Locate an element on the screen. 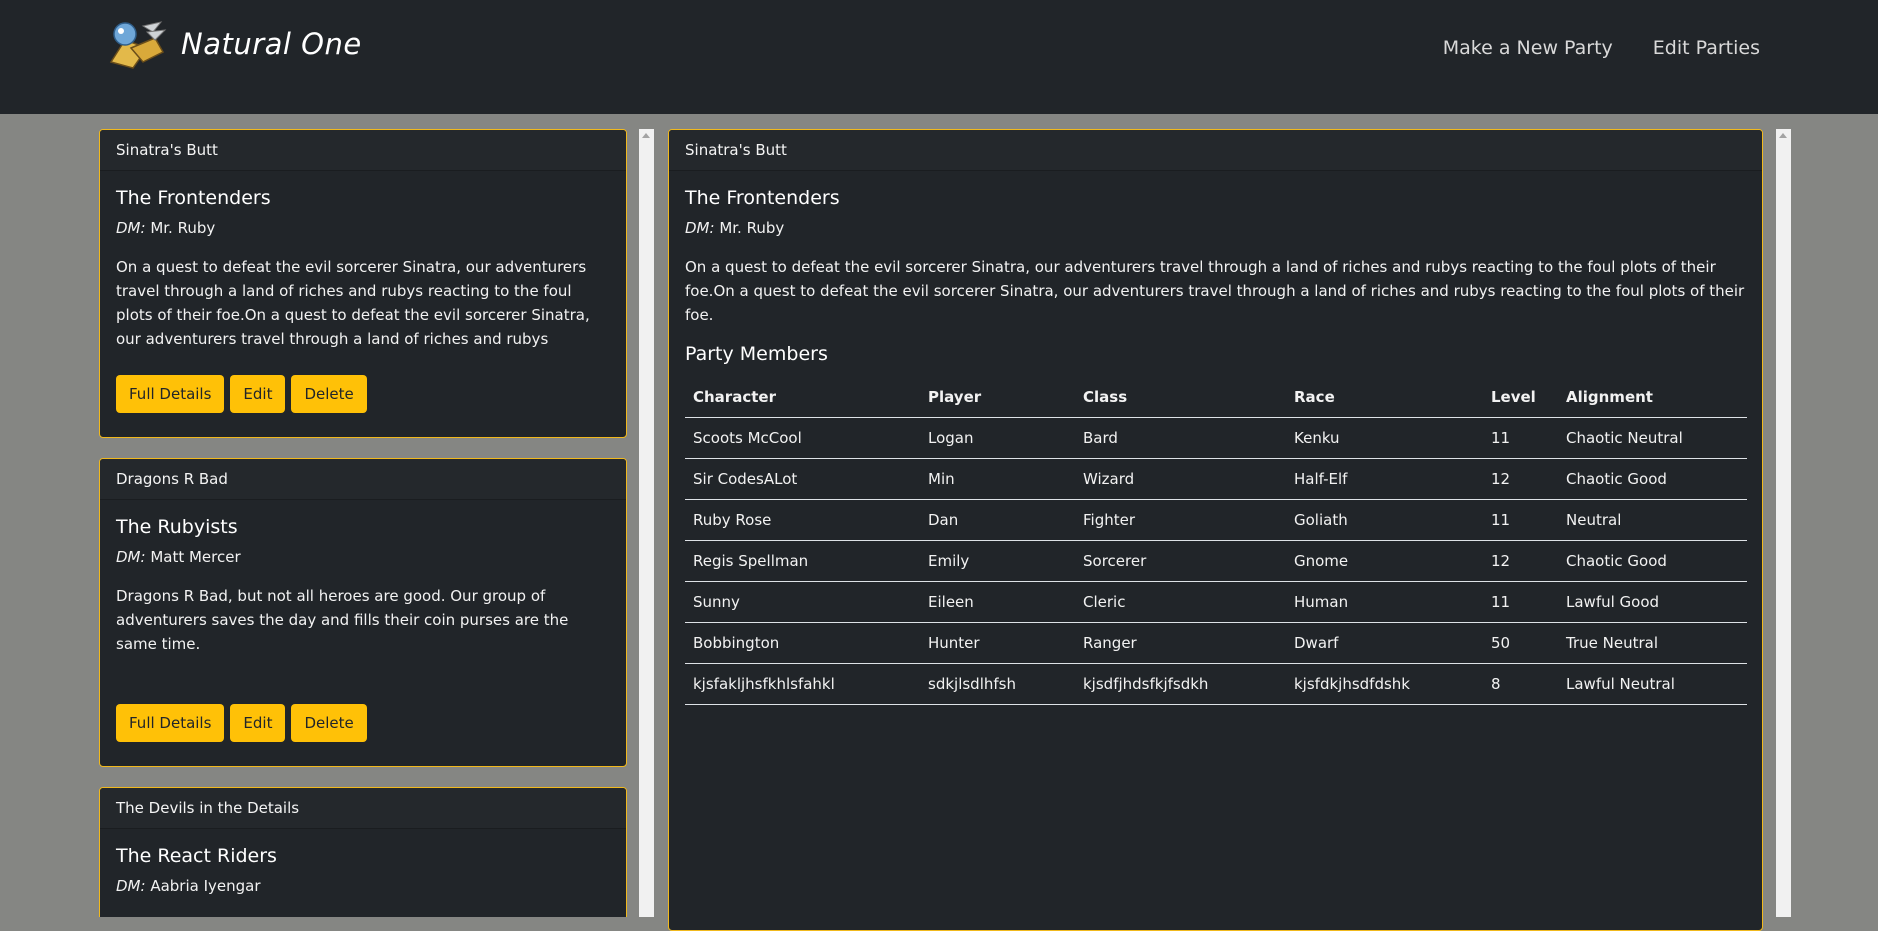 The width and height of the screenshot is (1878, 931). member-player: Emily is located at coordinates (997, 561).